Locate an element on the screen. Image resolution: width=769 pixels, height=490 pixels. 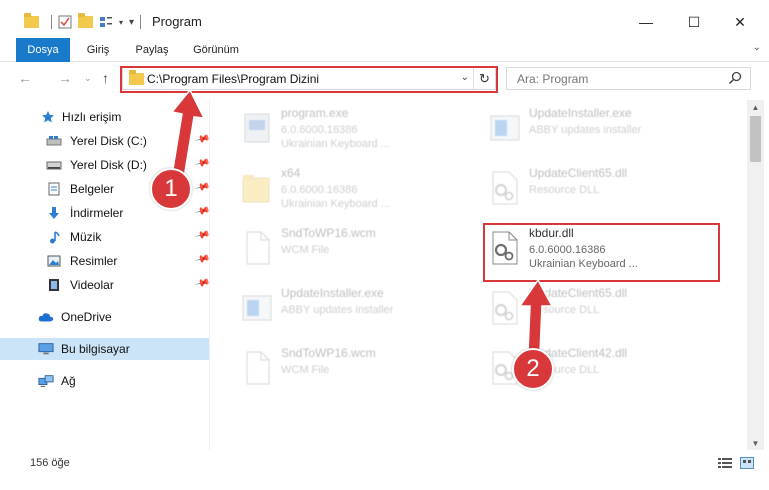
status-bar: 156 öğe is located at coordinates (384, 463).